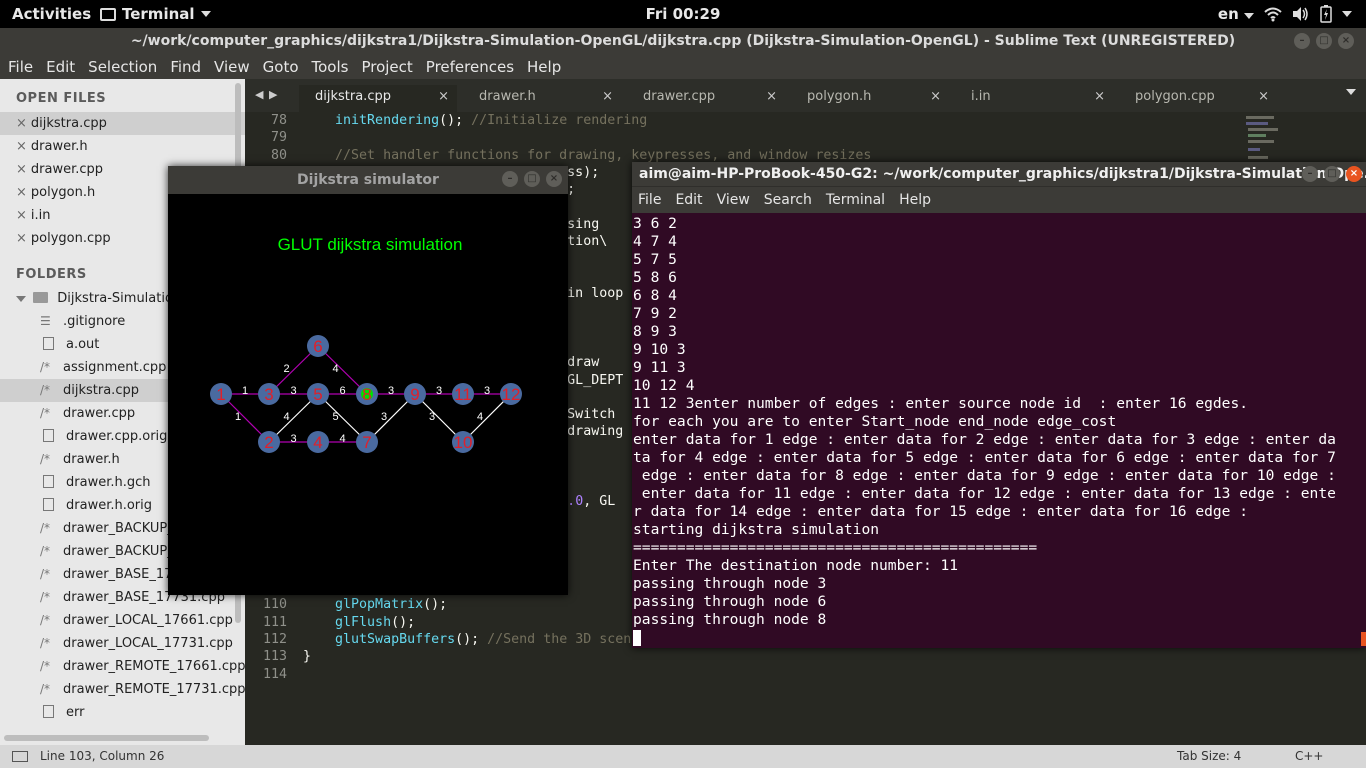  I want to click on folder-file-item: /* drawer_REMOTE_17661.cpp, so click(122, 666).